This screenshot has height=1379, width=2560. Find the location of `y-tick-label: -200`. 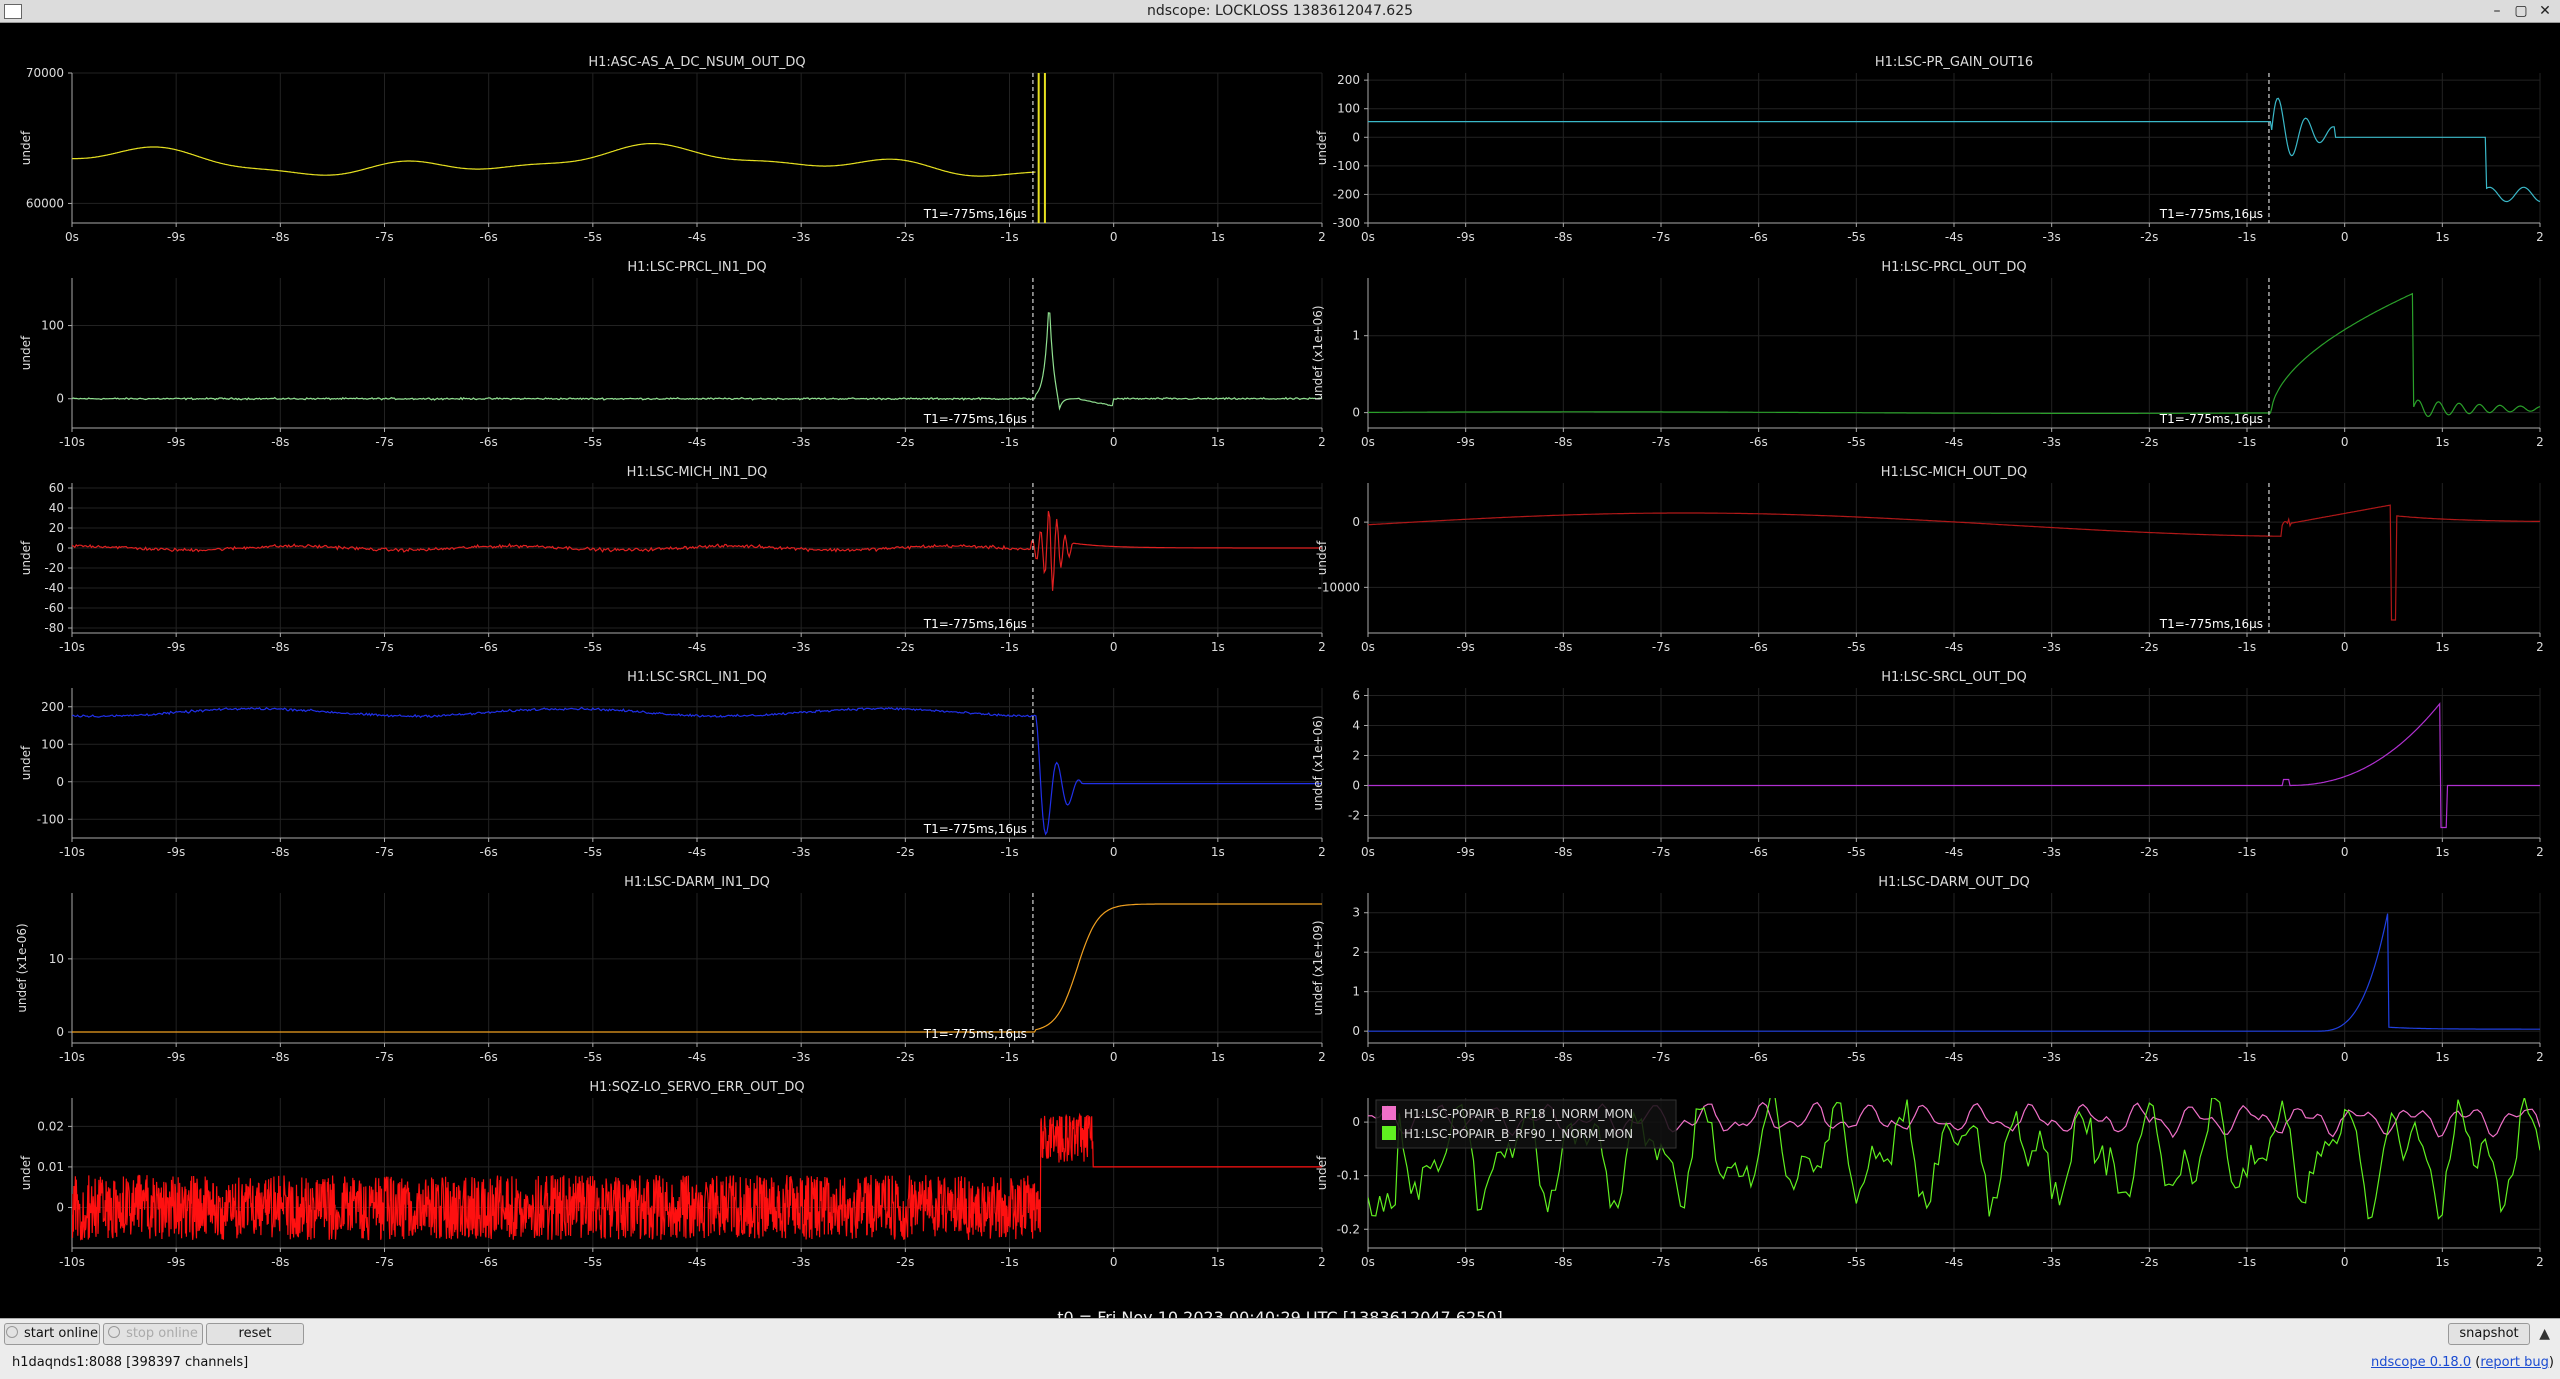

y-tick-label: -200 is located at coordinates (1346, 194).